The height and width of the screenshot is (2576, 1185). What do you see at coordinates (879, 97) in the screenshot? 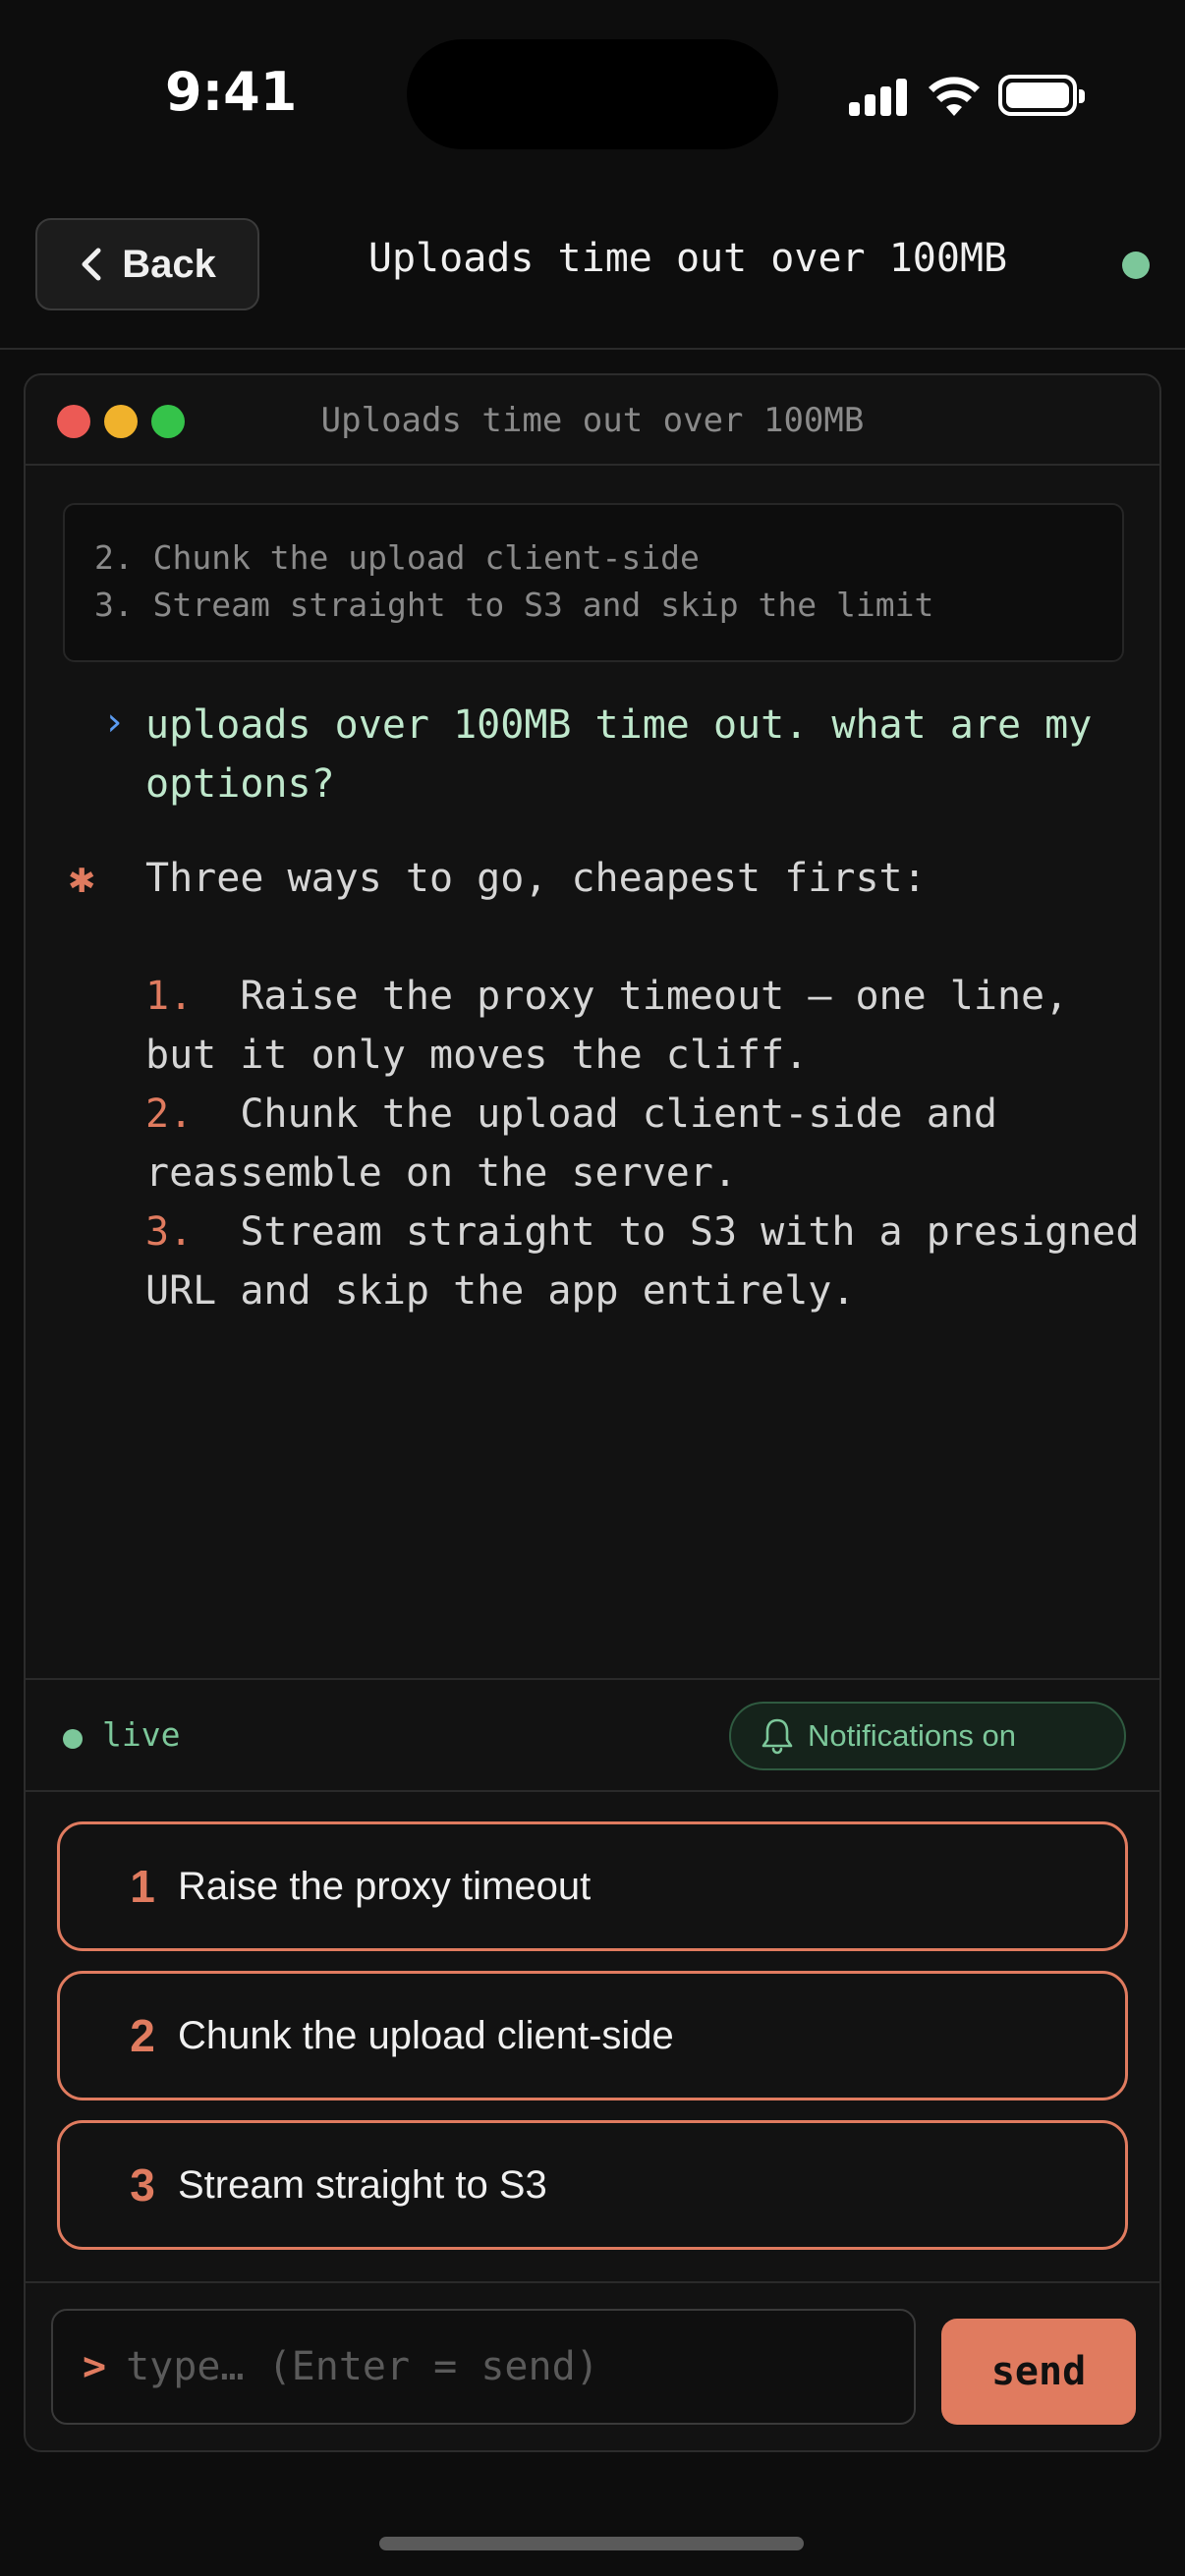
I see `cellular-signal-icon` at bounding box center [879, 97].